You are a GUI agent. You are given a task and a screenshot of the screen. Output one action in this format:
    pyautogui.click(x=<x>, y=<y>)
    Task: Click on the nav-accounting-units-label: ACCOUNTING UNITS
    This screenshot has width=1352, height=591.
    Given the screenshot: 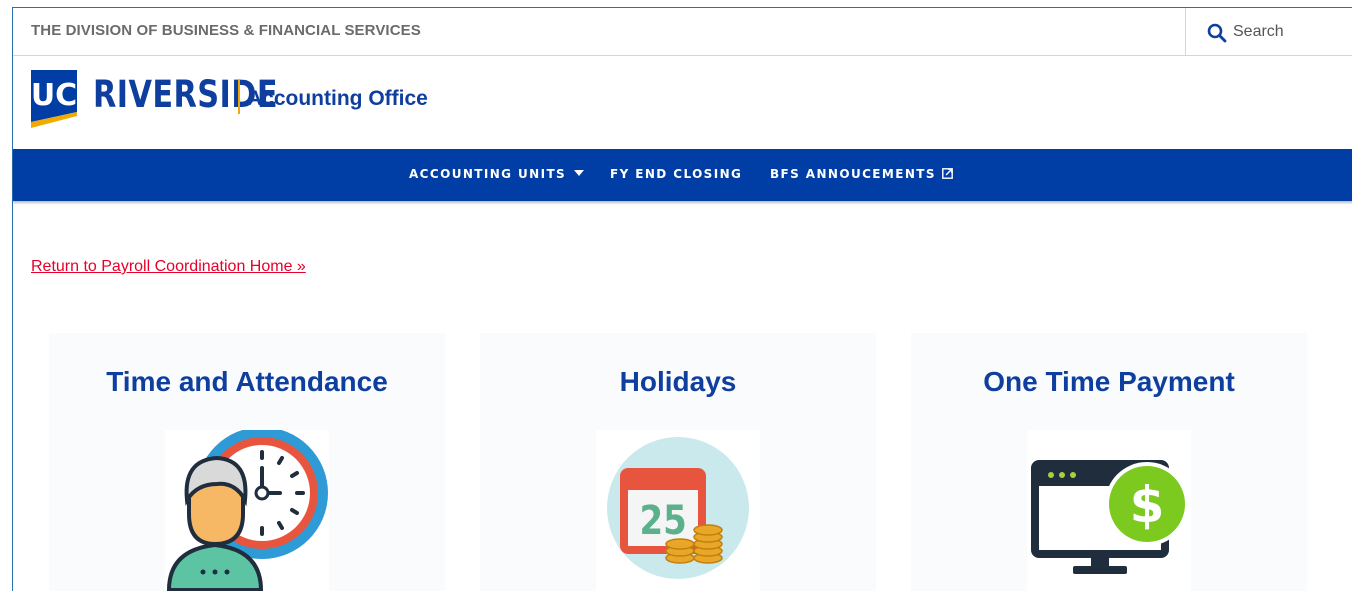 What is the action you would take?
    pyautogui.click(x=488, y=174)
    